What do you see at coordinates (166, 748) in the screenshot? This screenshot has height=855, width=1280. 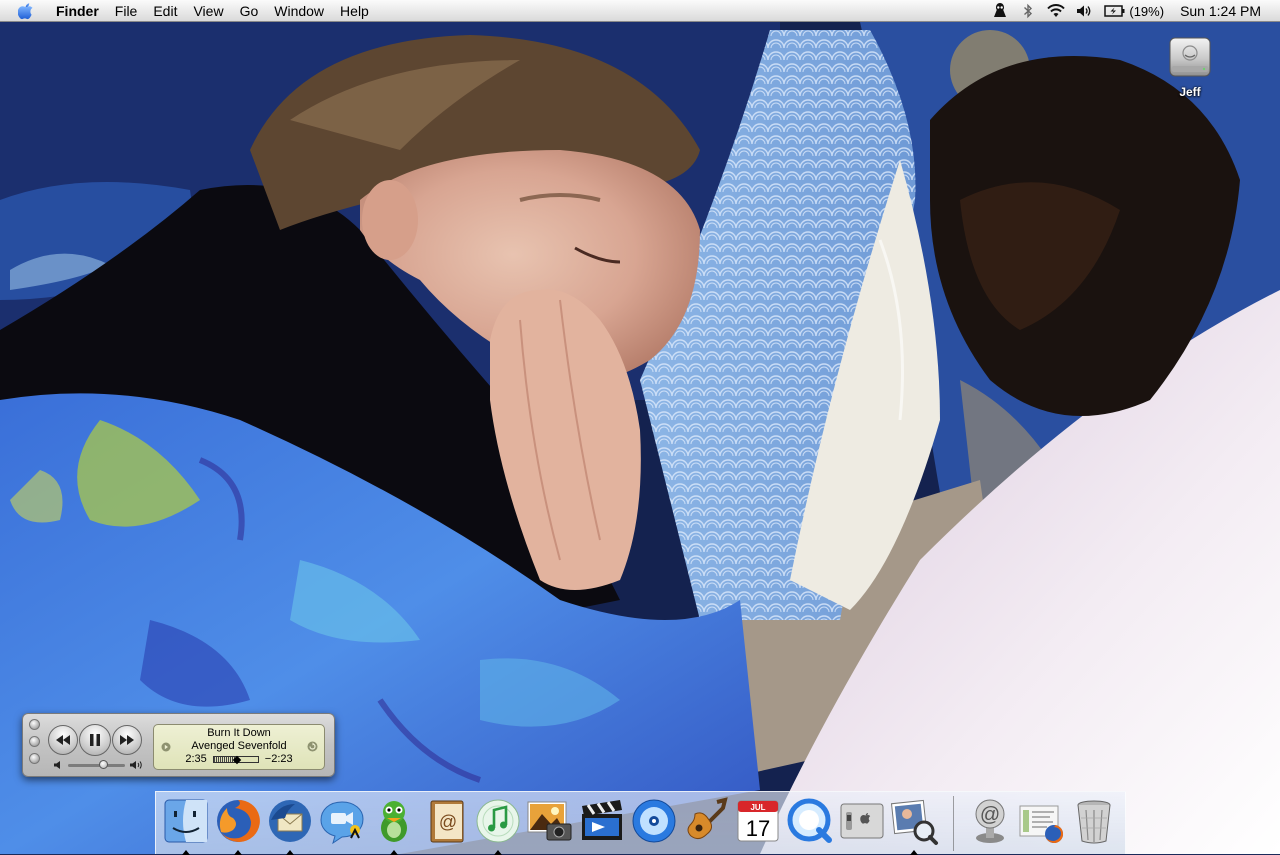 I see `snapback-play-icon` at bounding box center [166, 748].